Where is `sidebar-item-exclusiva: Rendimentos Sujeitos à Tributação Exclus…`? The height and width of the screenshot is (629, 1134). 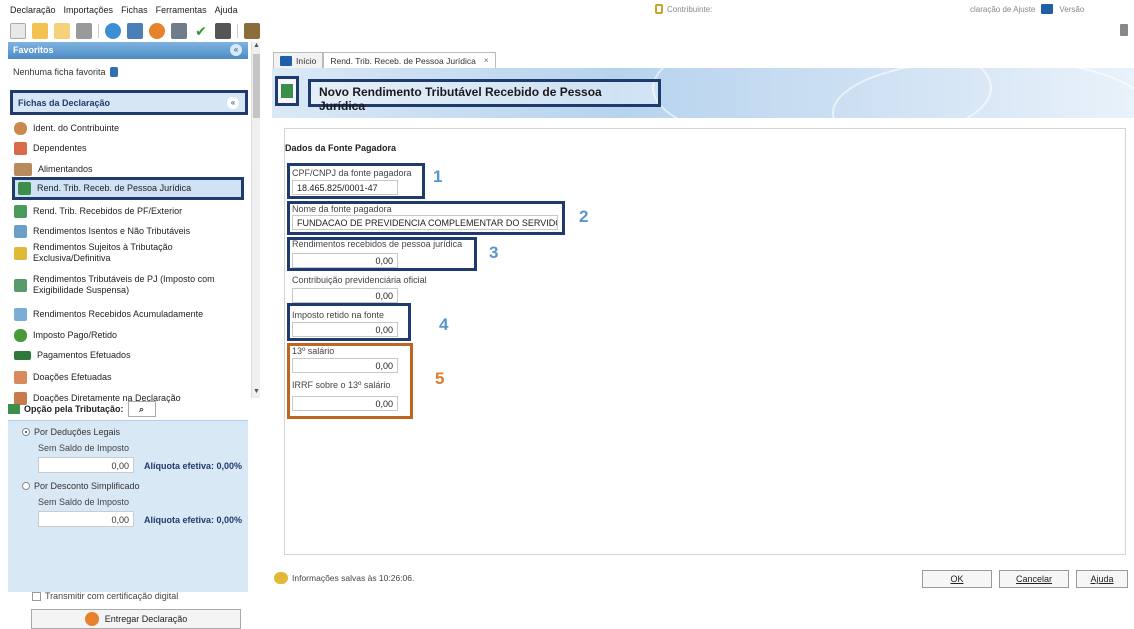
sidebar-item-exclusiva: Rendimentos Sujeitos à Tributação Exclus… is located at coordinates (129, 253).